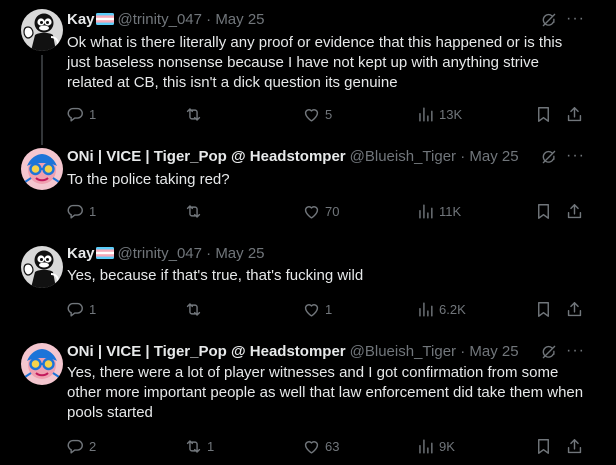 The width and height of the screenshot is (616, 465). I want to click on views-count: 9K, so click(447, 446).